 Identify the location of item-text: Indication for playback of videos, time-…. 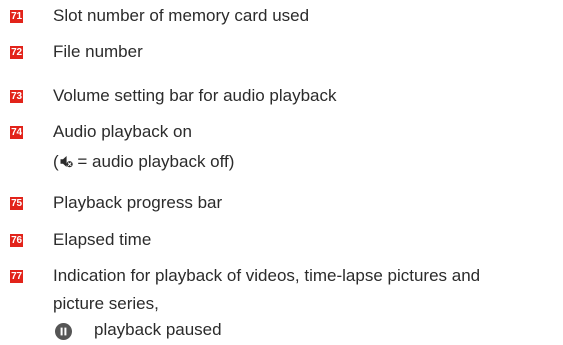
(267, 275).